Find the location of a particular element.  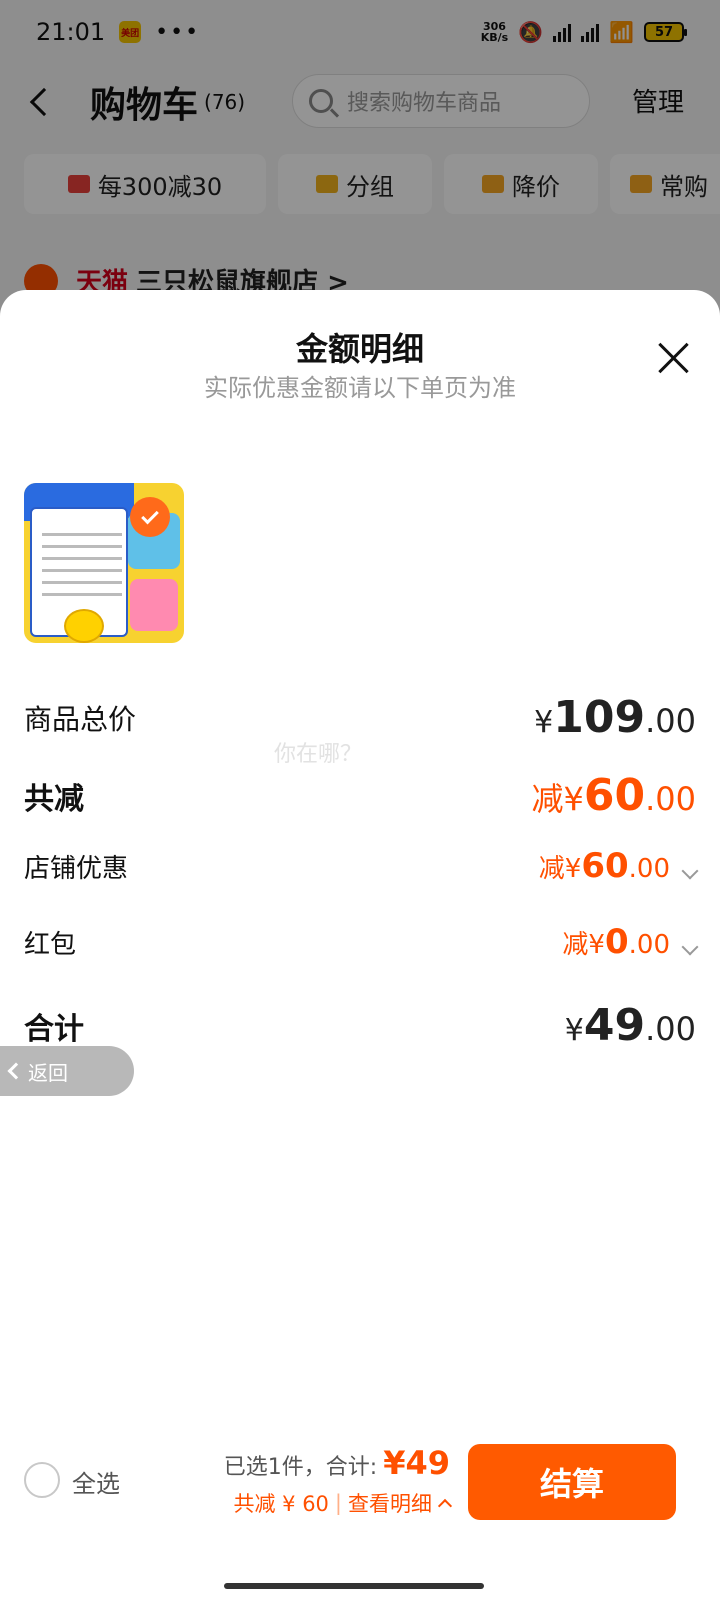

home-indicator is located at coordinates (354, 1586).